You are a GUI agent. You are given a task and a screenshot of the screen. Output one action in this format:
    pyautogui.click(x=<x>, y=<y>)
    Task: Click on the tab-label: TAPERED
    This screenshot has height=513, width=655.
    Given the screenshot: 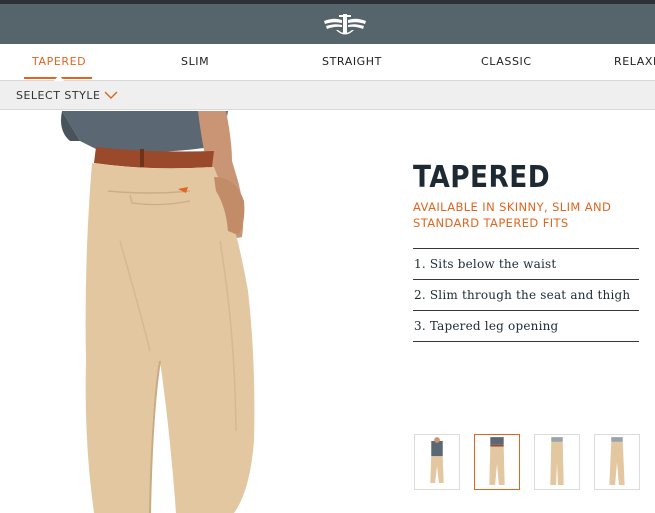 What is the action you would take?
    pyautogui.click(x=59, y=61)
    